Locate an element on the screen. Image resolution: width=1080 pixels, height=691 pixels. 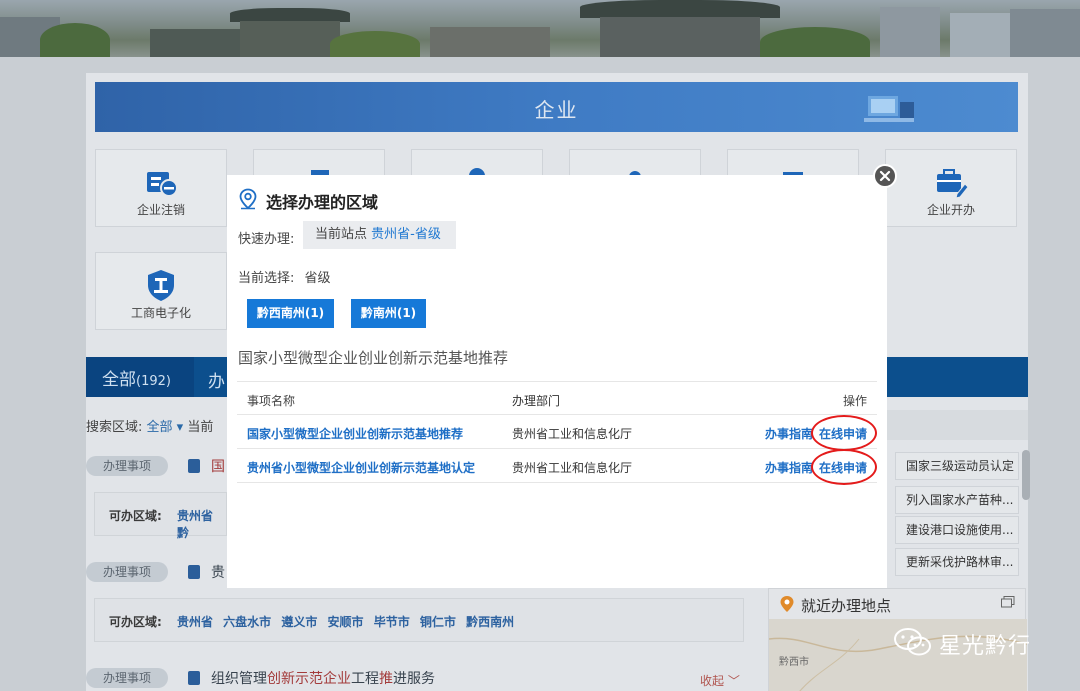
search-current-label: 当前 is located at coordinates (200, 427).